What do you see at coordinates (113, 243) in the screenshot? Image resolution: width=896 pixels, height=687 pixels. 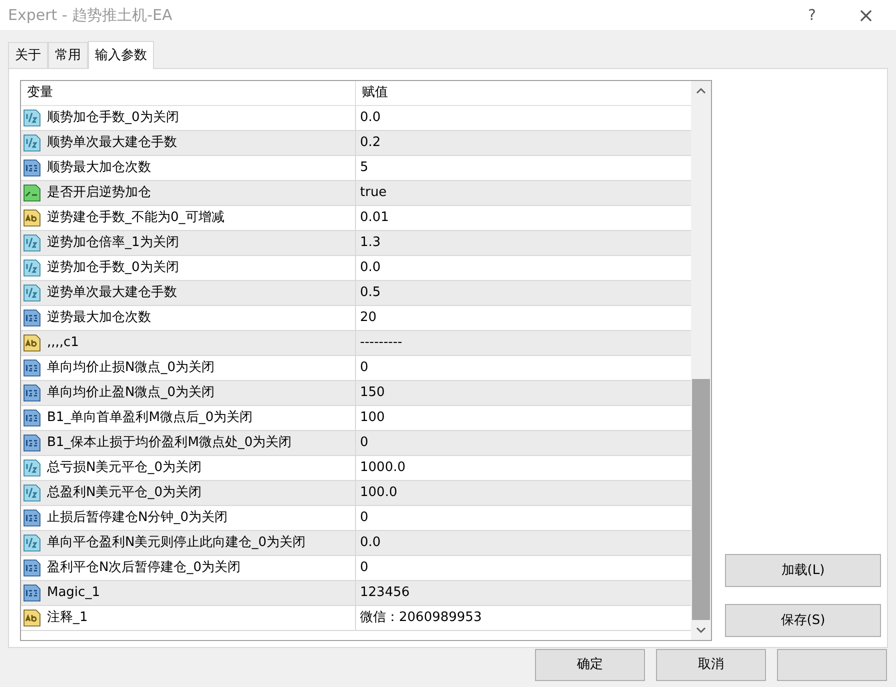 I see `parameter-name: 逆势加仓倍率_1为关闭` at bounding box center [113, 243].